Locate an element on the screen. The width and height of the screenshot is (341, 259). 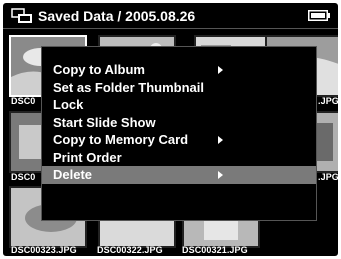
folder-icon is located at coordinates (21, 15).